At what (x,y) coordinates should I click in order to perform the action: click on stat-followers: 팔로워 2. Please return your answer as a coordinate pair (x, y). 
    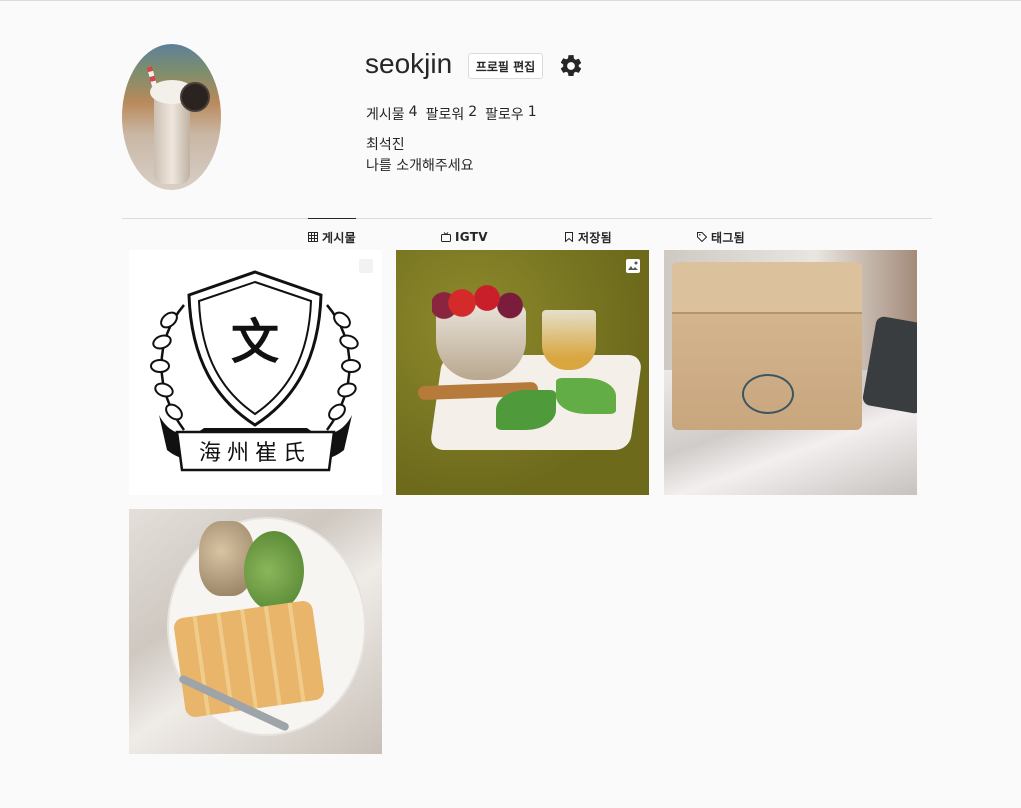
    Looking at the image, I should click on (452, 114).